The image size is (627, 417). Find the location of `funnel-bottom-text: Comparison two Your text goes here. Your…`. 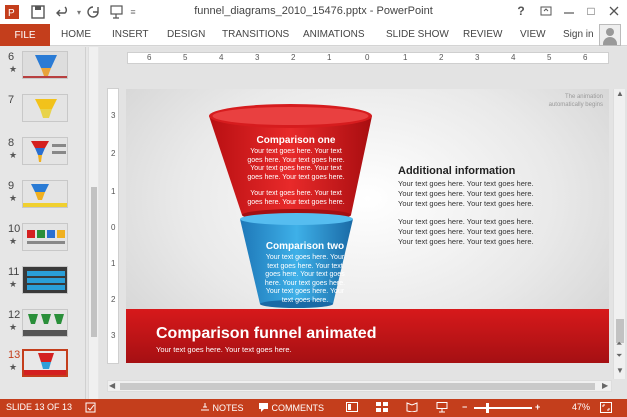

funnel-bottom-text: Comparison two Your text goes here. Your… is located at coordinates (305, 273).